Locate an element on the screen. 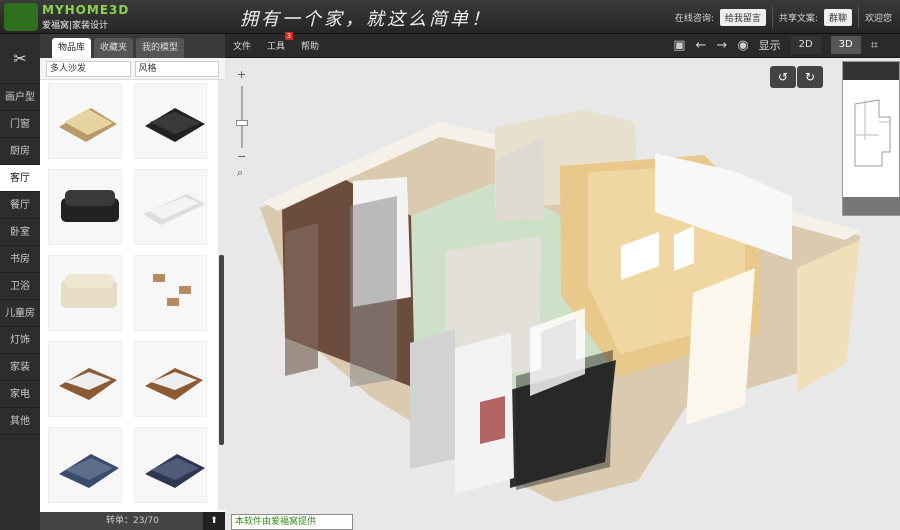 Image resolution: width=900 pixels, height=530 pixels. toolbar-actions: ▣ ← → ◉ 显示 2D 3D ⌗ is located at coordinates (775, 45).